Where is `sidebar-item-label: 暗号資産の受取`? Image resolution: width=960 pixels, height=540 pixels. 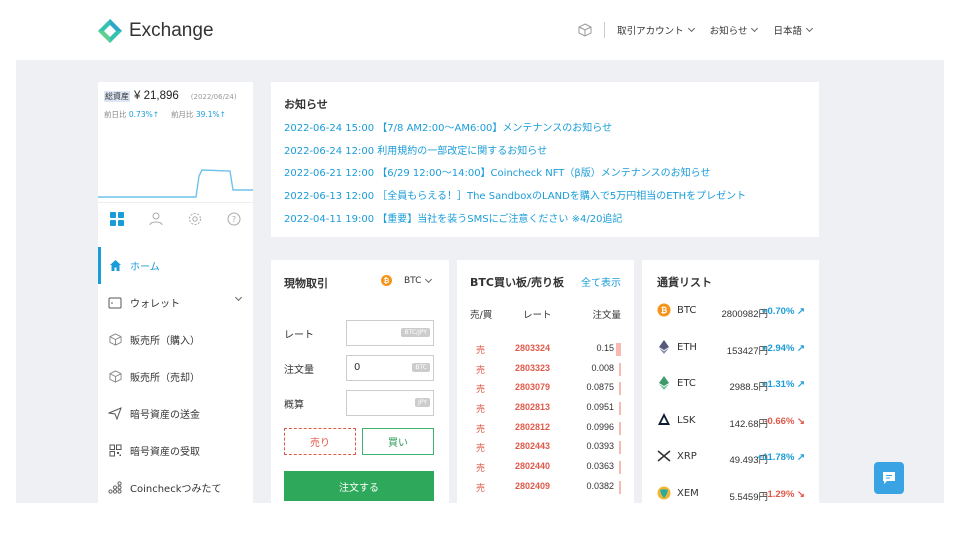
sidebar-item-label: 暗号資産の受取 is located at coordinates (165, 452).